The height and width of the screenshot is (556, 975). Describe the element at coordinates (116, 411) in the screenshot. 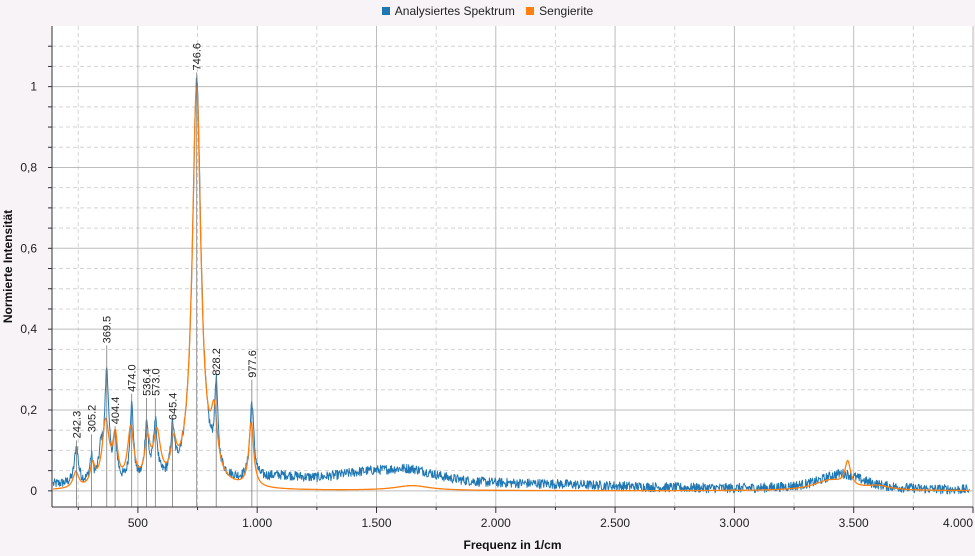

I see `peak-label: 404.4` at that location.